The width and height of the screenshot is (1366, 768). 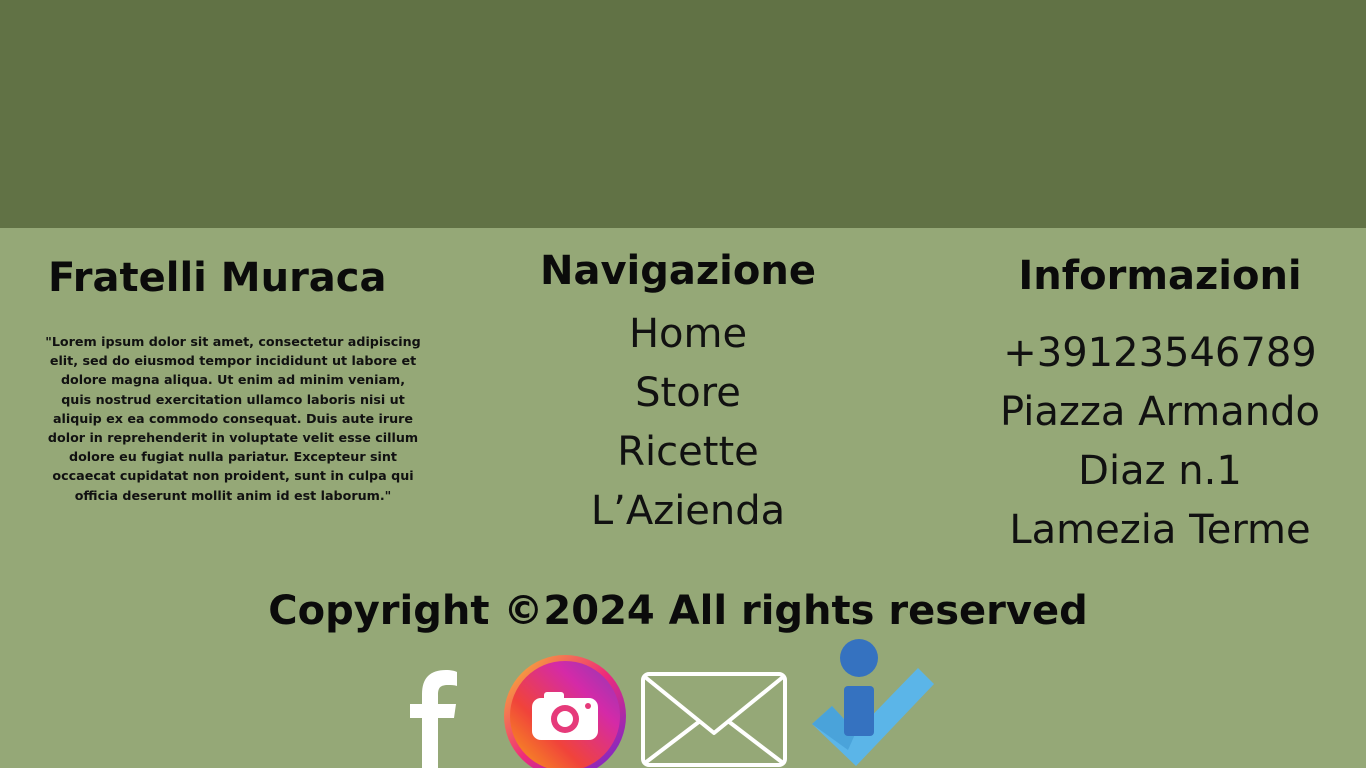 I want to click on nav-item-ricette: Ricette, so click(x=688, y=452).